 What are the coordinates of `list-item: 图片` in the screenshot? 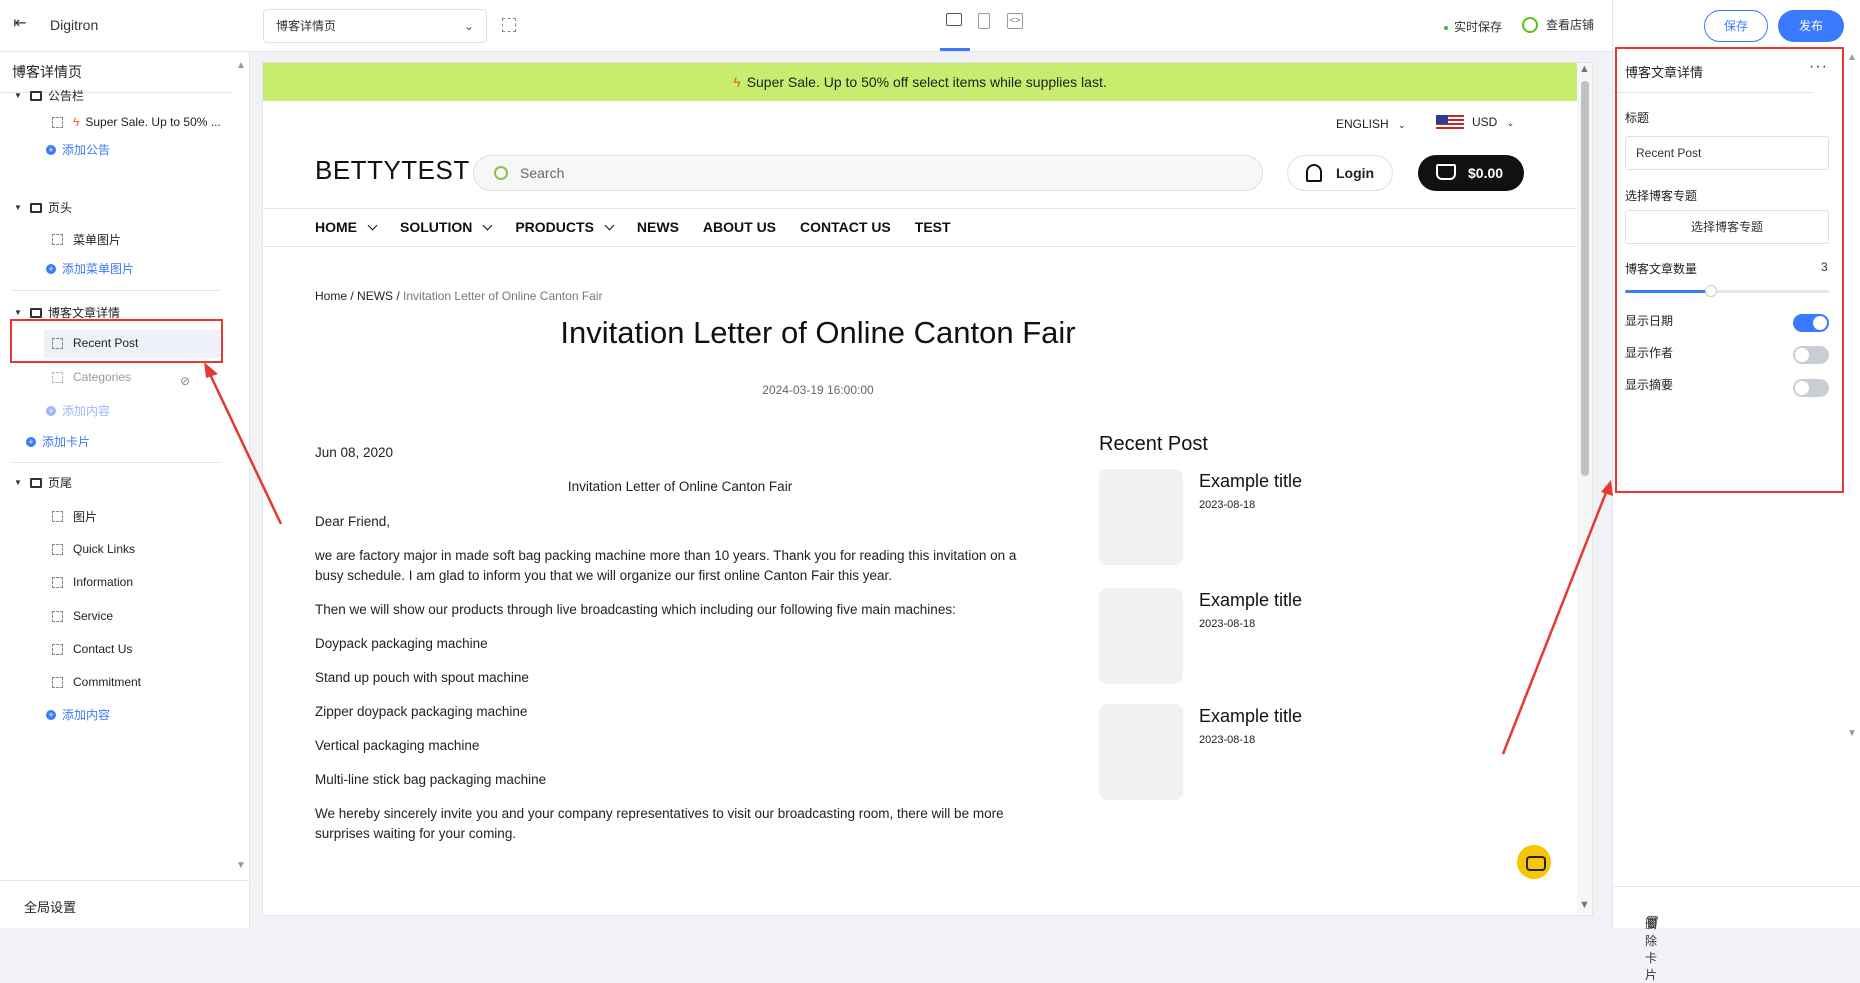 It's located at (74, 516).